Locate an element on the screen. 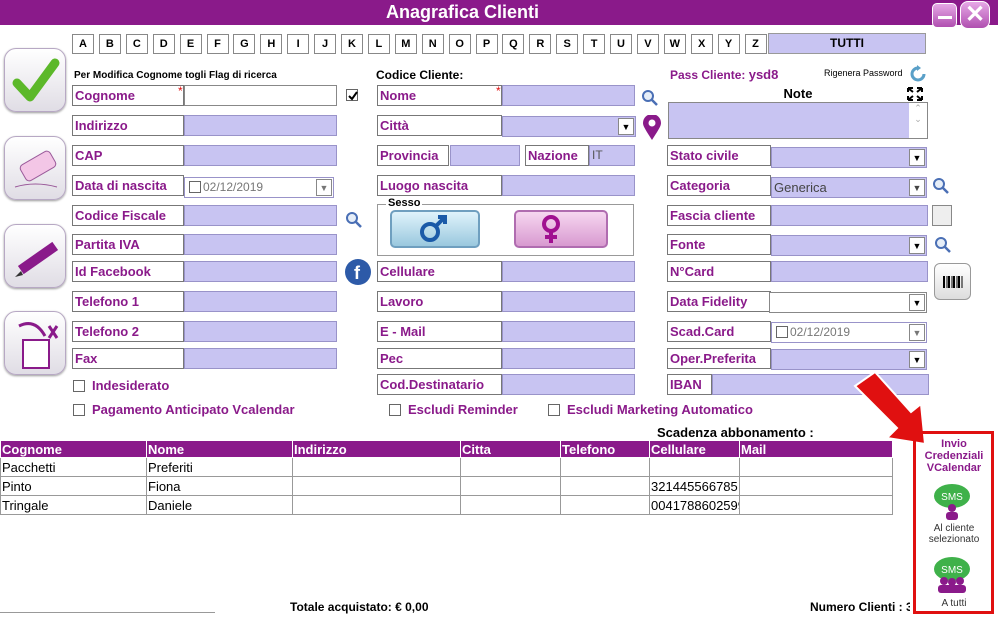  letter-filter-e: E is located at coordinates (190, 44).